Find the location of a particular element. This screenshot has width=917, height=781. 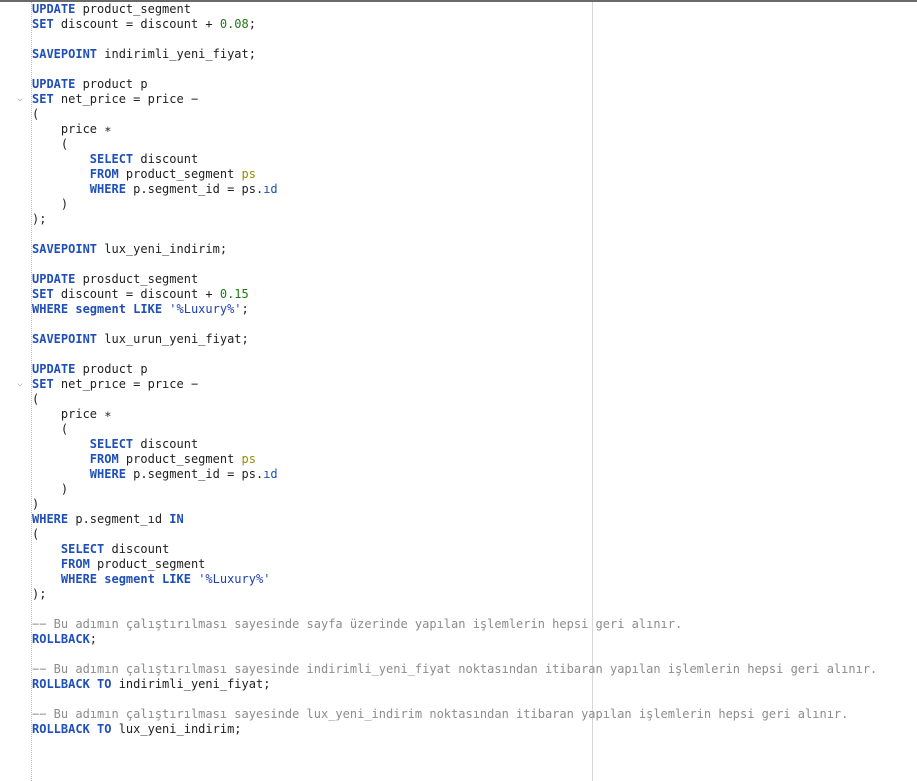

code-line: SAVEPOINT indirimli_yeni_fiyat; is located at coordinates (474, 54).